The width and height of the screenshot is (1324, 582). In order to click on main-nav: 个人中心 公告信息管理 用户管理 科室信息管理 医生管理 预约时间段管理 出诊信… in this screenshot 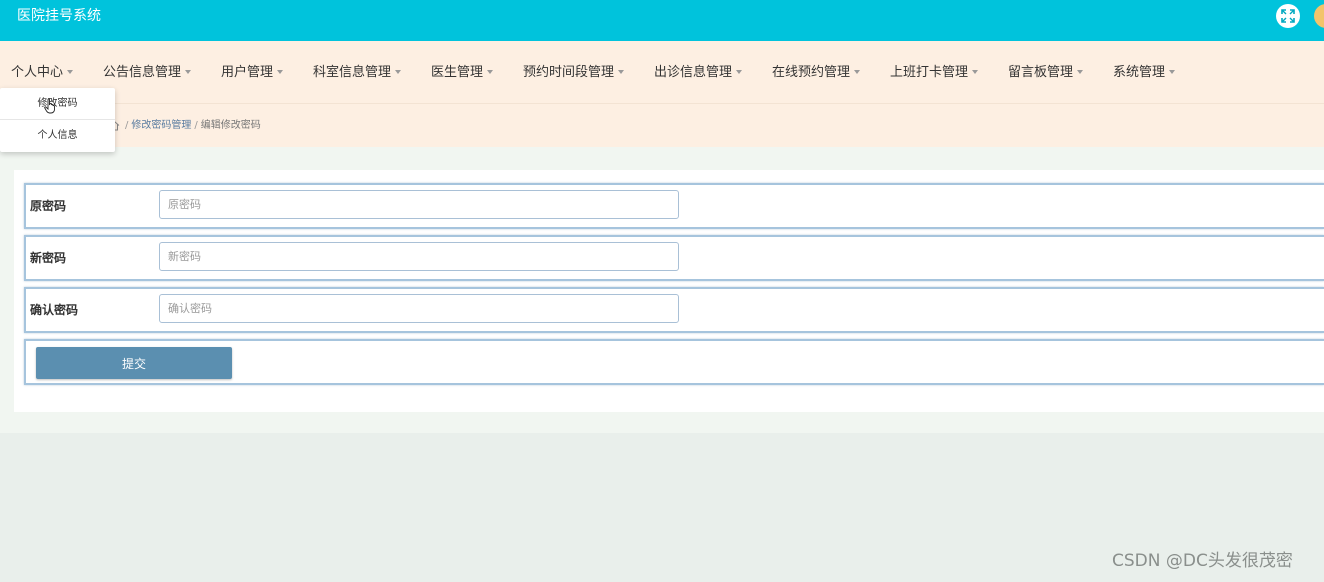, I will do `click(662, 72)`.